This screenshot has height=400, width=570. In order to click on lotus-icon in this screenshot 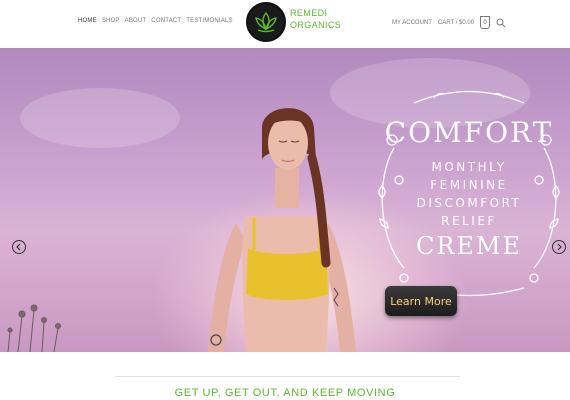, I will do `click(266, 22)`.